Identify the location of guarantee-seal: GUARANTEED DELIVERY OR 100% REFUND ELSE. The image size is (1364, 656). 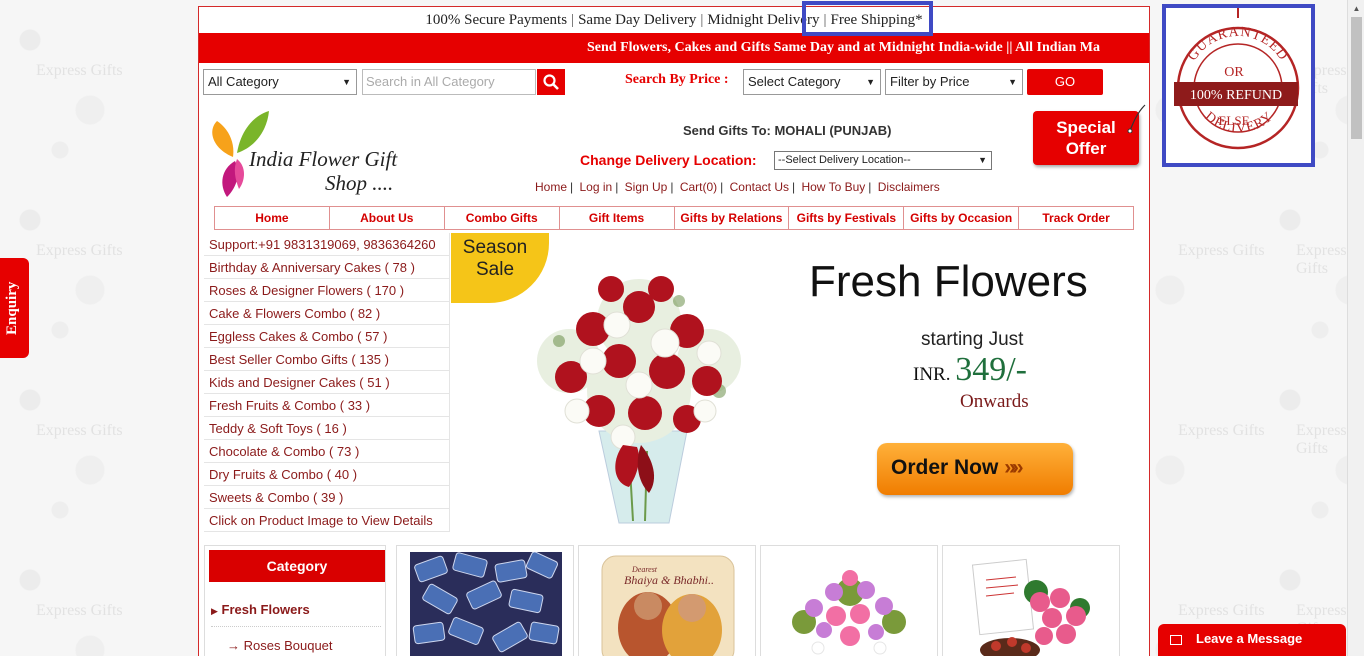
(1237, 79).